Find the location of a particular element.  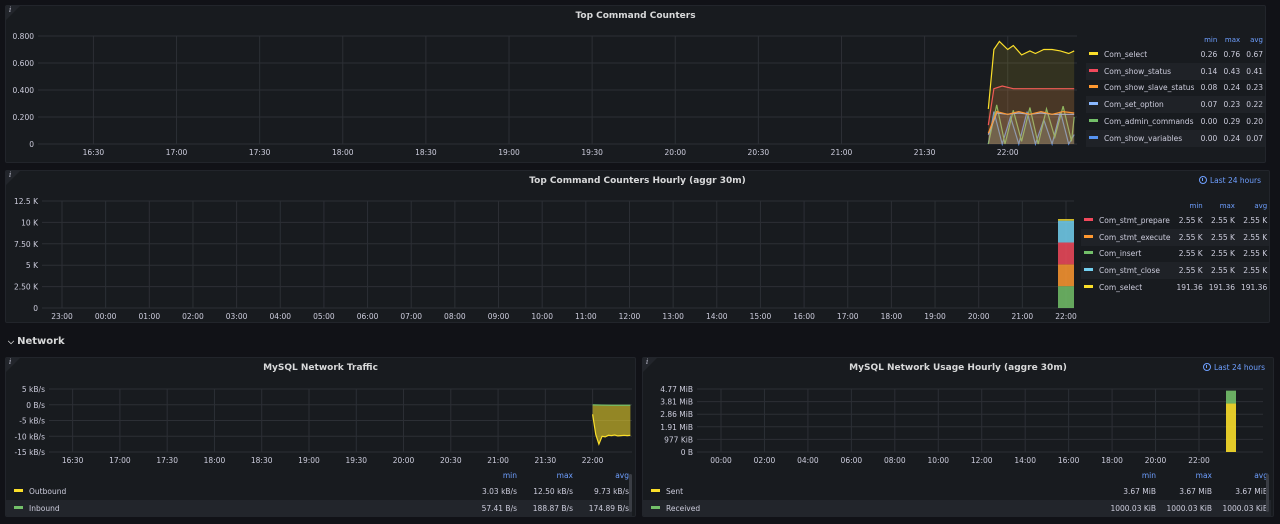

row-network-toggle: ⌵ Network is located at coordinates (36, 341).